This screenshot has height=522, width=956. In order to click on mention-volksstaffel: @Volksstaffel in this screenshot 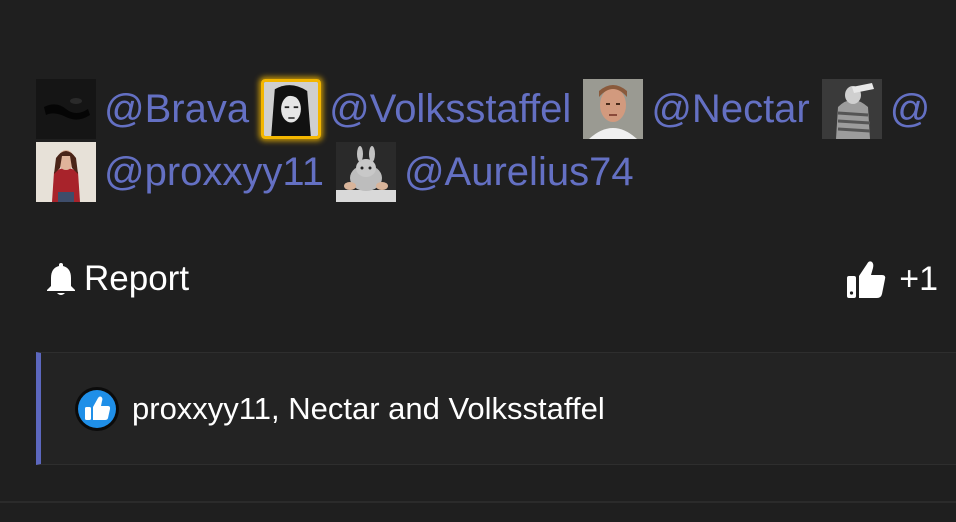, I will do `click(416, 109)`.